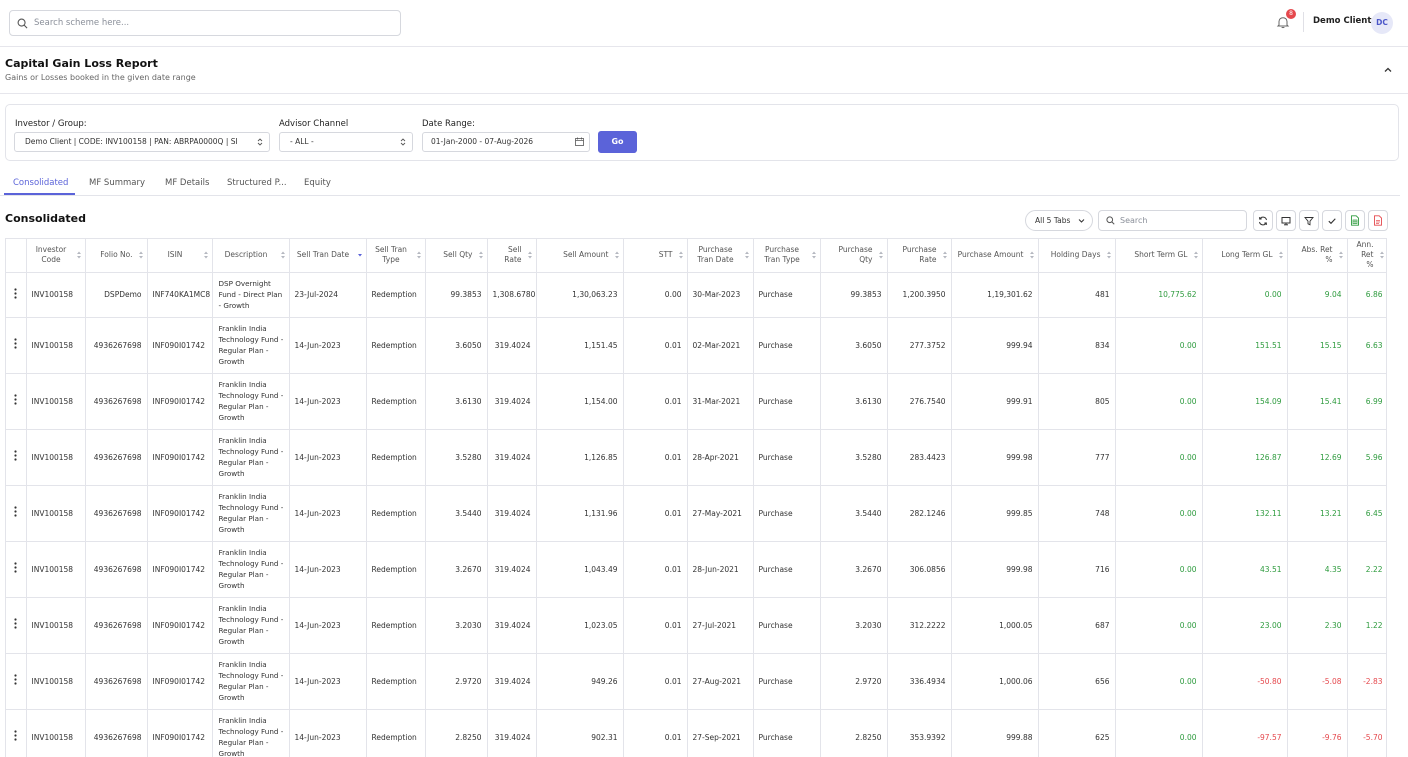  What do you see at coordinates (180, 256) in the screenshot?
I see `column-header: ISIN` at bounding box center [180, 256].